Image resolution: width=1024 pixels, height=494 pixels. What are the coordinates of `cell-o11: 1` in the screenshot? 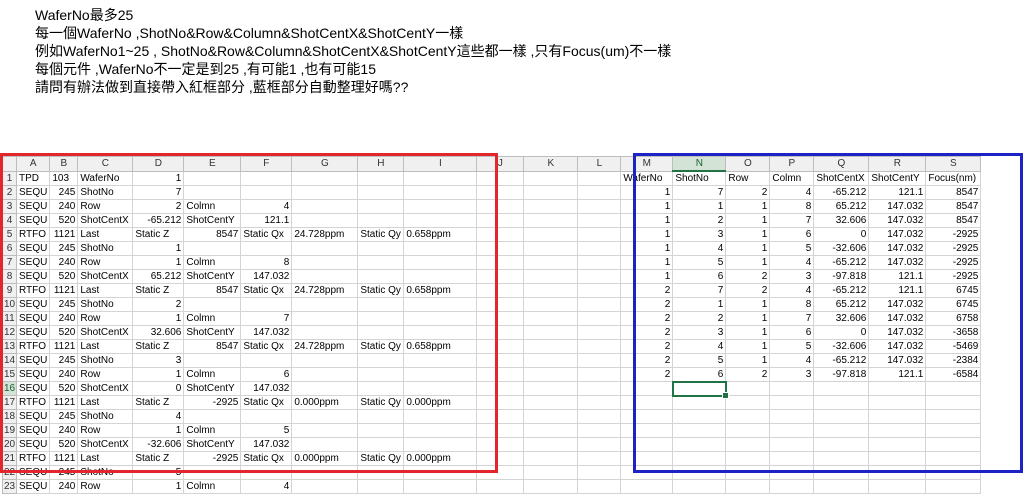 It's located at (748, 318).